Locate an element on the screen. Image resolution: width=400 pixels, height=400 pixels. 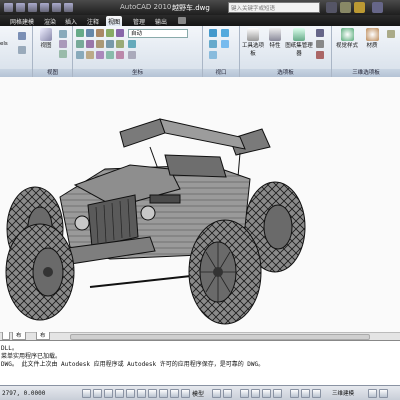
search-input: 键入关键字或短语 is located at coordinates (274, 7).